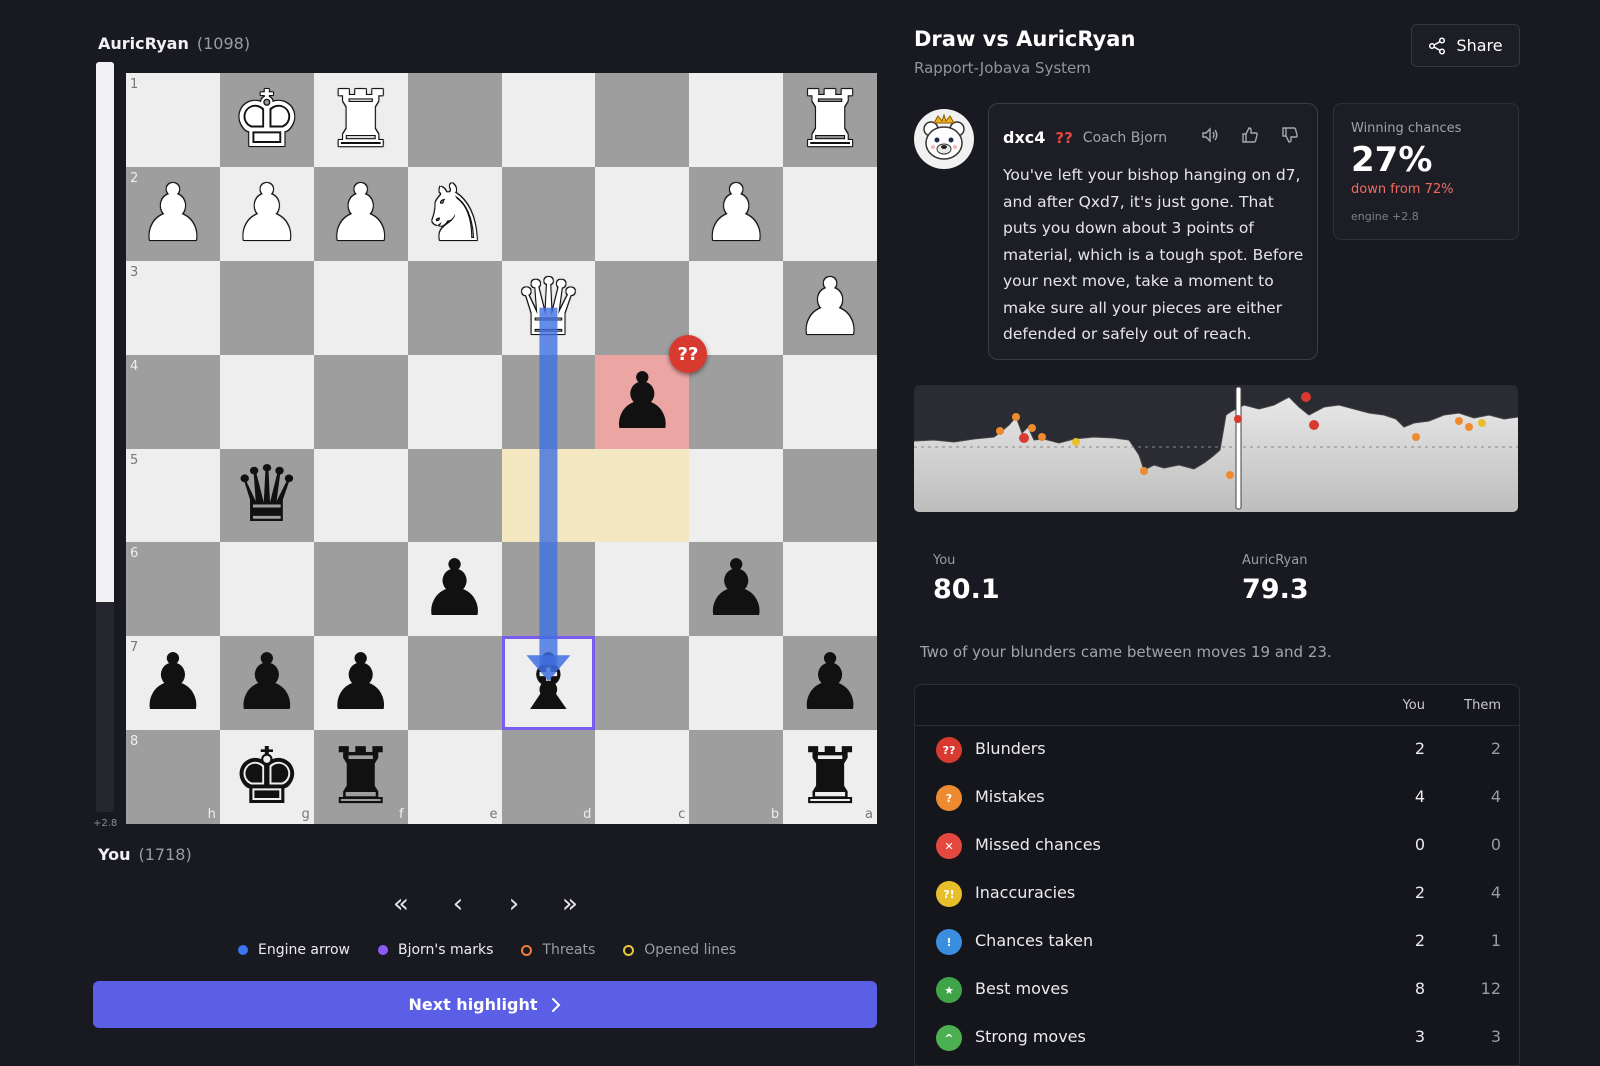 This screenshot has width=1600, height=1066. What do you see at coordinates (360, 495) in the screenshot?
I see `board-square-f5` at bounding box center [360, 495].